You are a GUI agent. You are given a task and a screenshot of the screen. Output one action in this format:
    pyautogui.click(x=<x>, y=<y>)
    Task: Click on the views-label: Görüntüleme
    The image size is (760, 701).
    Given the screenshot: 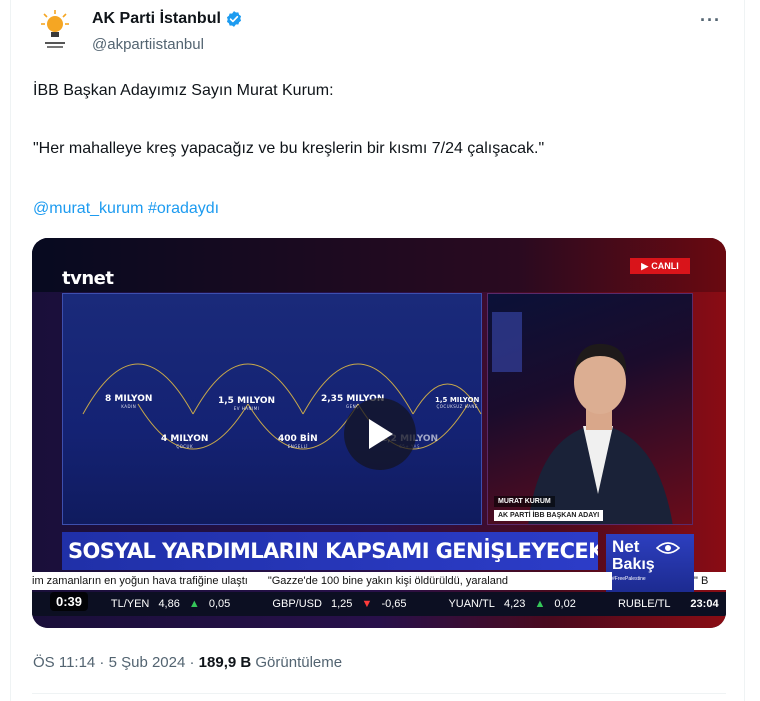 What is the action you would take?
    pyautogui.click(x=297, y=662)
    